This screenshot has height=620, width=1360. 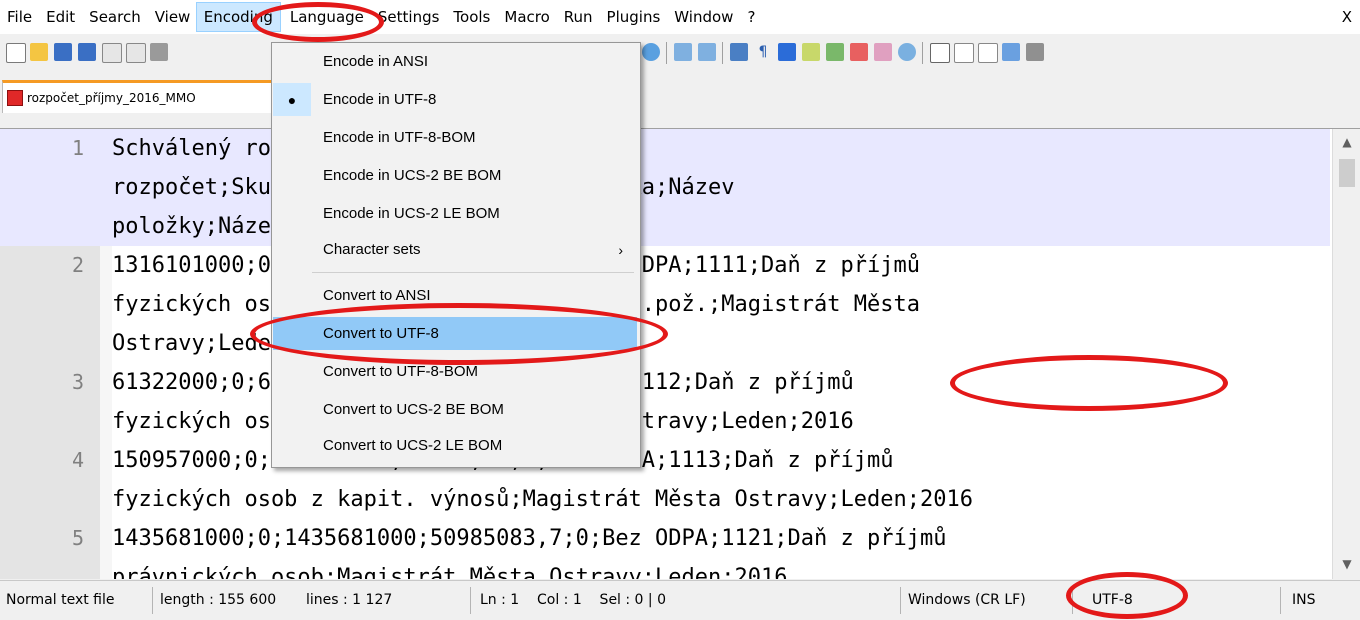 I want to click on document-tab: rozpočet_příjmy_2016_MMO, so click(x=140, y=96).